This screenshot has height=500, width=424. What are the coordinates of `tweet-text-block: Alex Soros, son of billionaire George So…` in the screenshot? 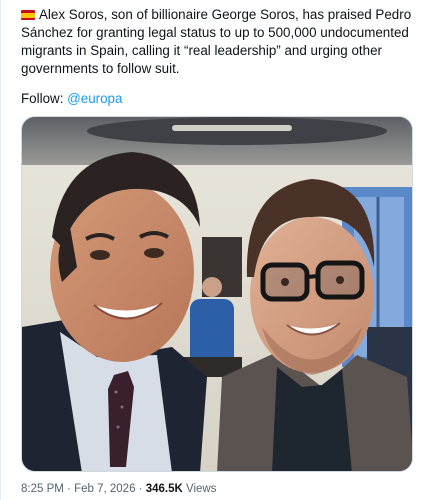 It's located at (217, 42).